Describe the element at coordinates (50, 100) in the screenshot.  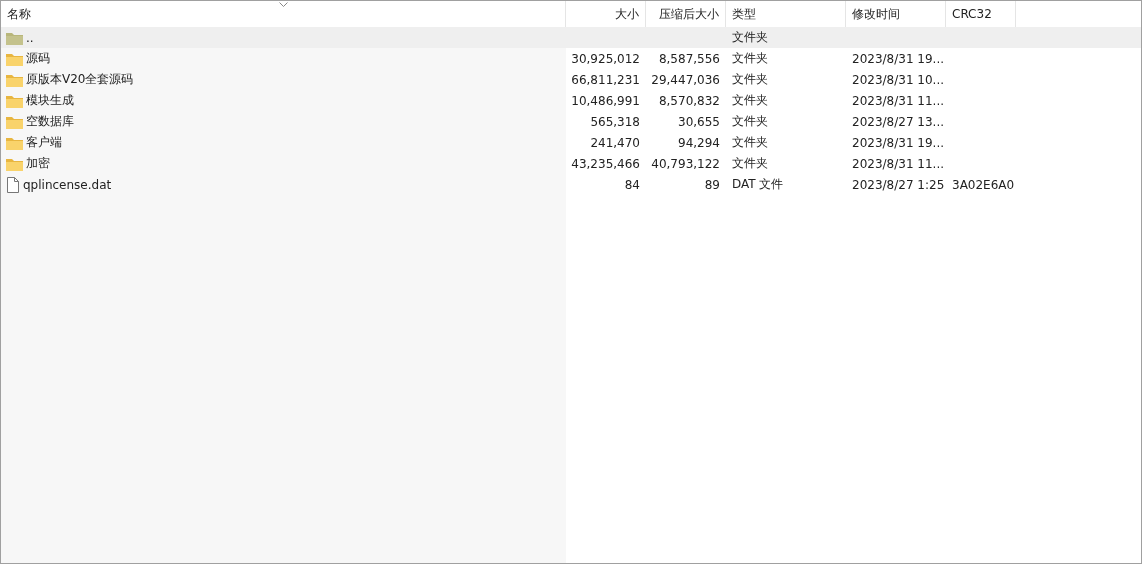
I see `file-name: 模块生成` at that location.